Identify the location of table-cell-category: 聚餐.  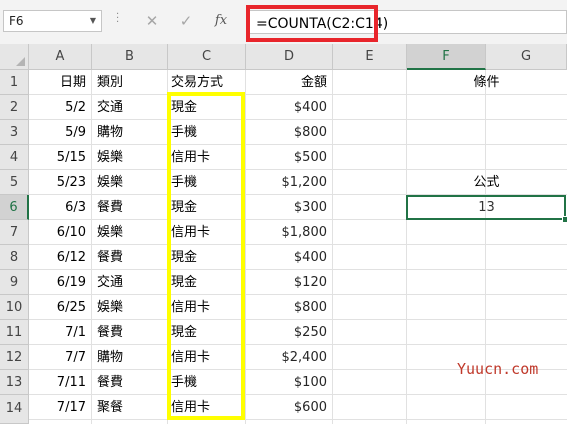
(132, 408).